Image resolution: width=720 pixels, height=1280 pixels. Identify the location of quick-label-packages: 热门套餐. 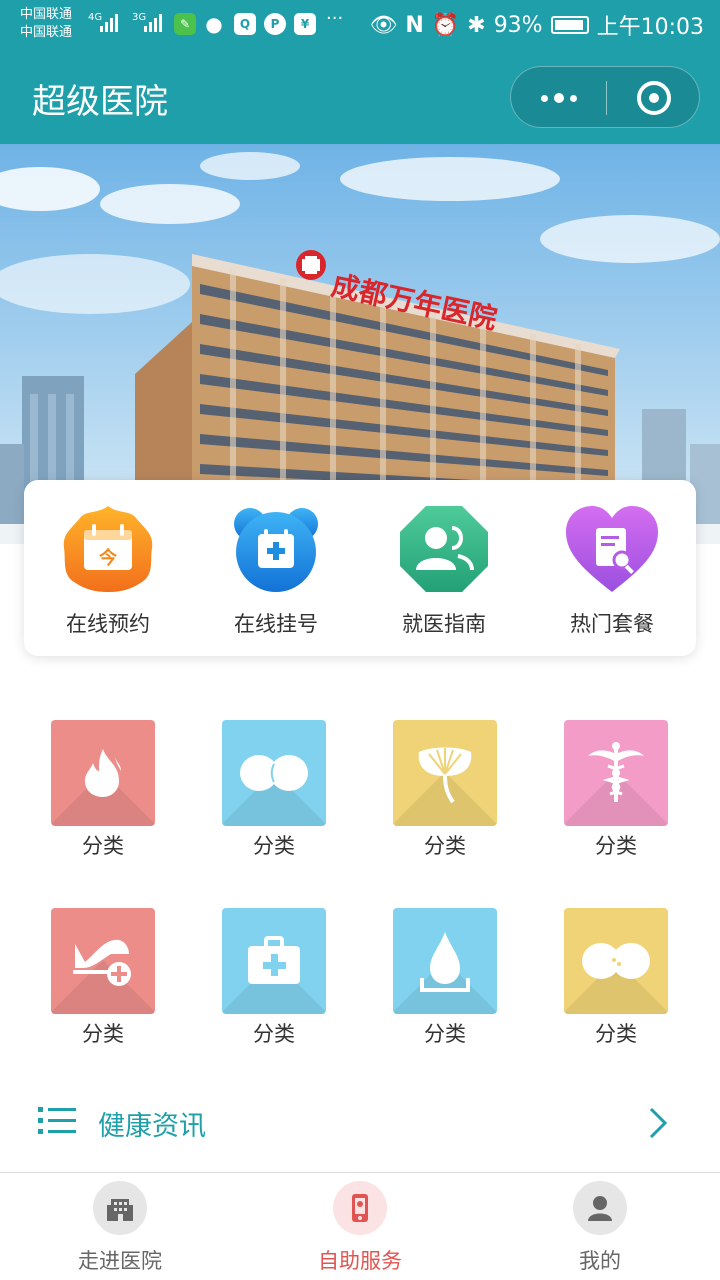
(612, 624).